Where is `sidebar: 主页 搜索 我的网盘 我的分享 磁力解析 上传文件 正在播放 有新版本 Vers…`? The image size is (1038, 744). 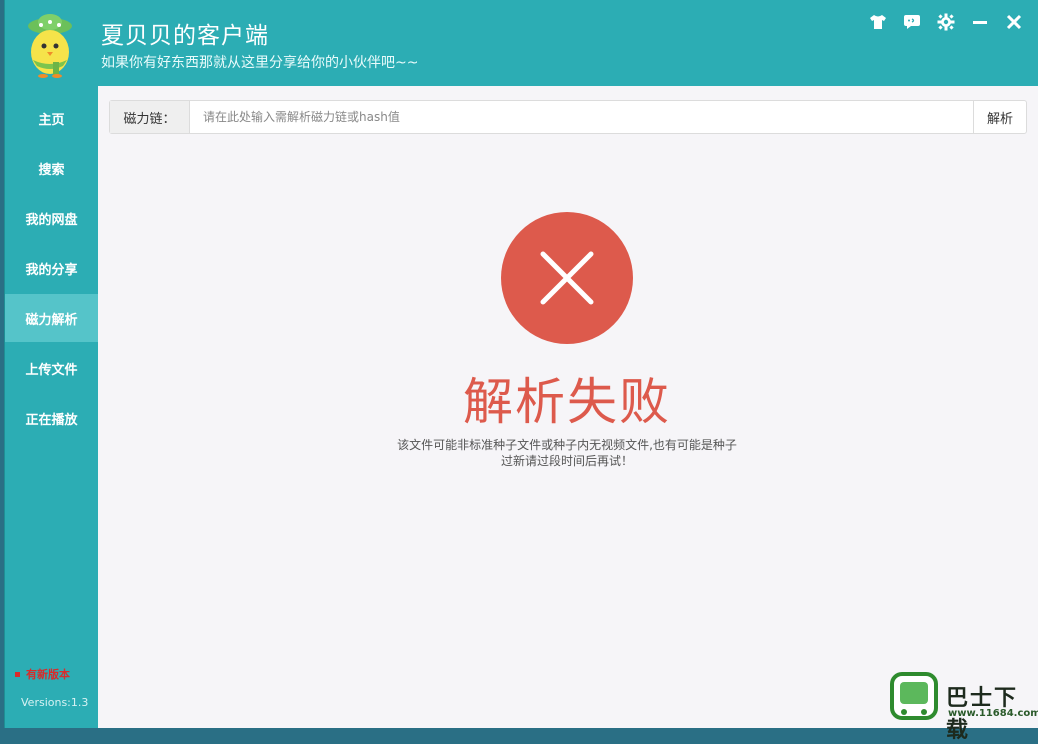
sidebar: 主页 搜索 我的网盘 我的分享 磁力解析 上传文件 正在播放 有新版本 Vers… is located at coordinates (51, 407).